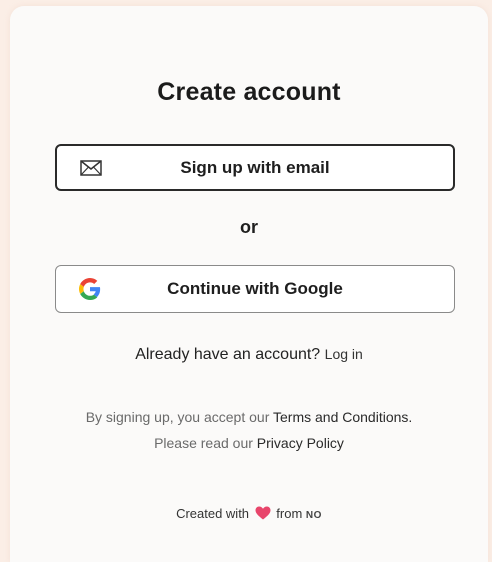  I want to click on login-prompt-text: Already have an account?, so click(228, 354).